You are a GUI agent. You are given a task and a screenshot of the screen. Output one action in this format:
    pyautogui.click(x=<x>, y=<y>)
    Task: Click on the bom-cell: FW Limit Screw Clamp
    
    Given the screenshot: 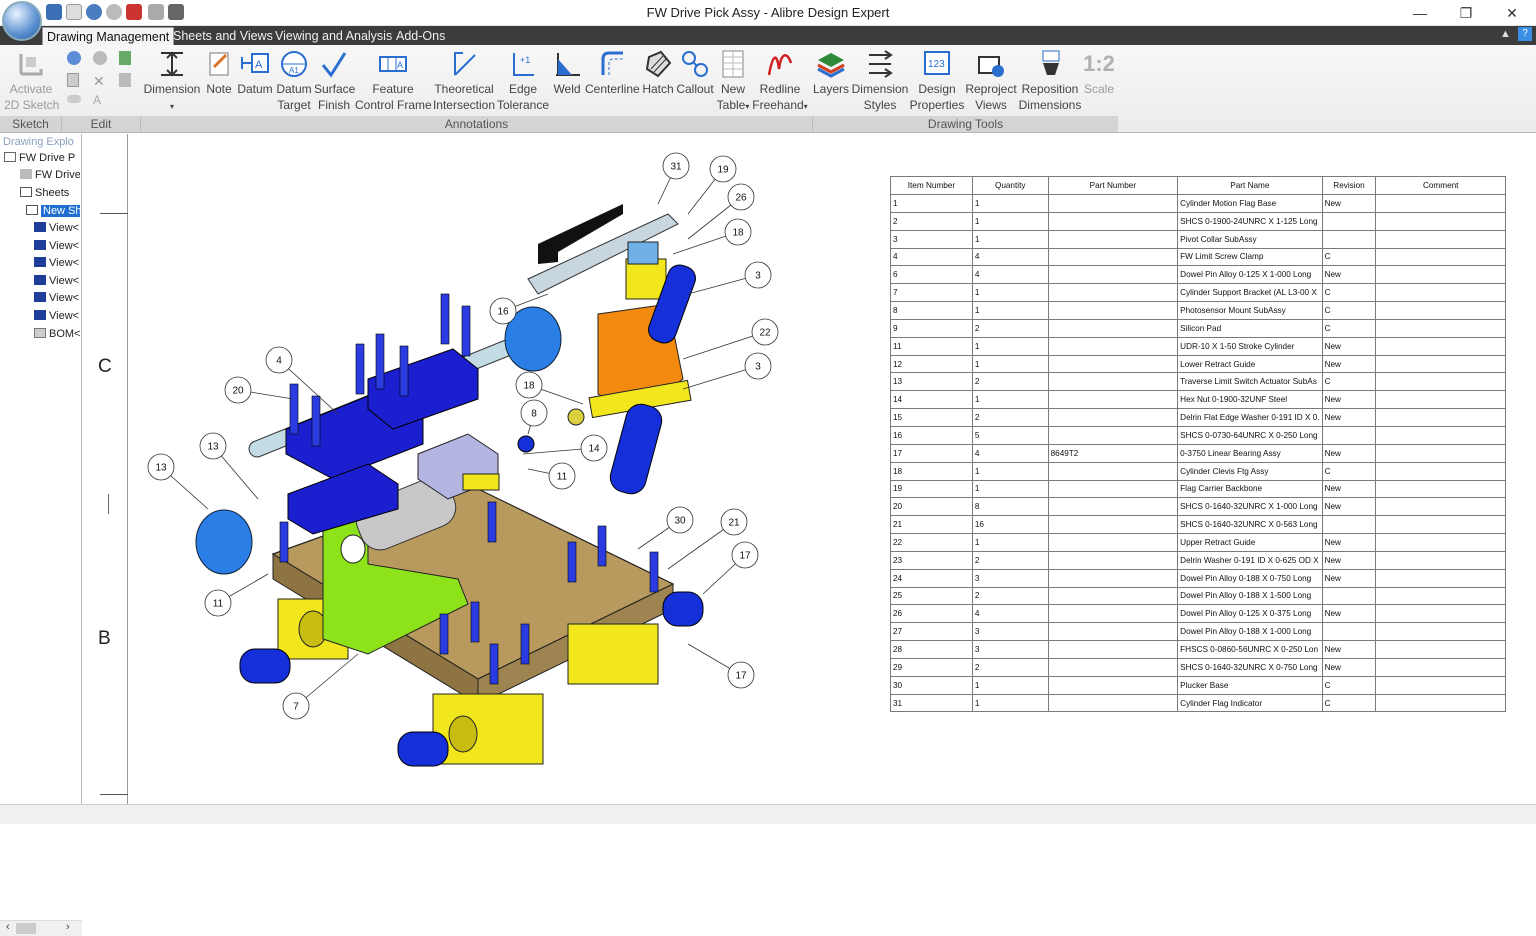 What is the action you would take?
    pyautogui.click(x=1250, y=257)
    